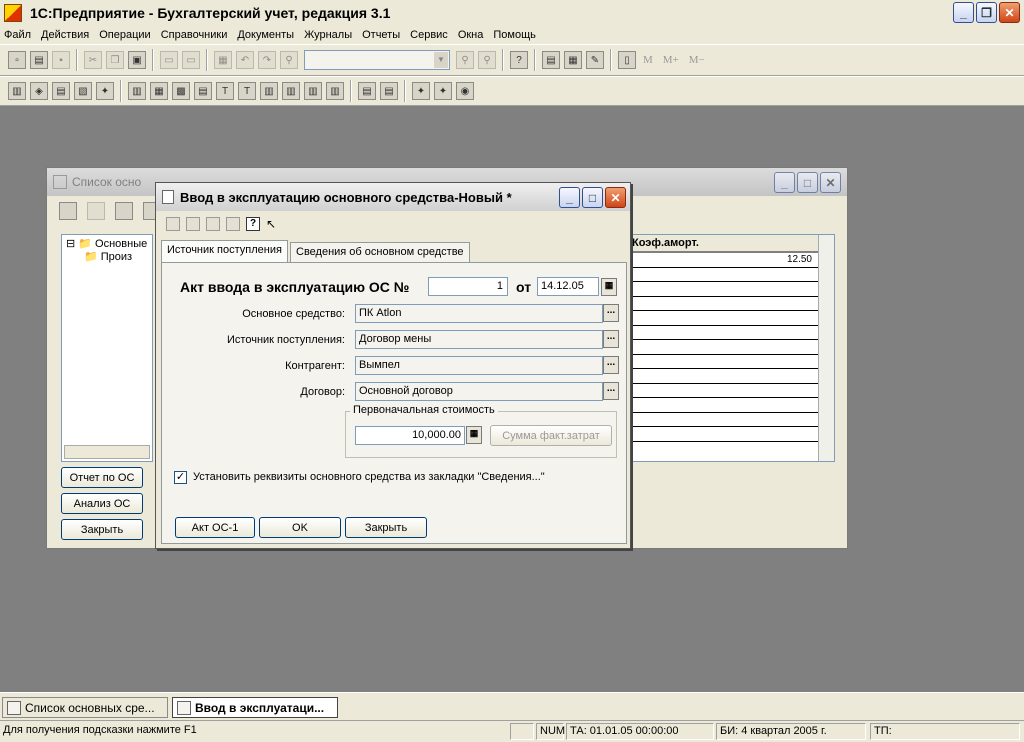 This screenshot has width=1024, height=742. What do you see at coordinates (479, 339) in the screenshot?
I see `source-field: Договор мены` at bounding box center [479, 339].